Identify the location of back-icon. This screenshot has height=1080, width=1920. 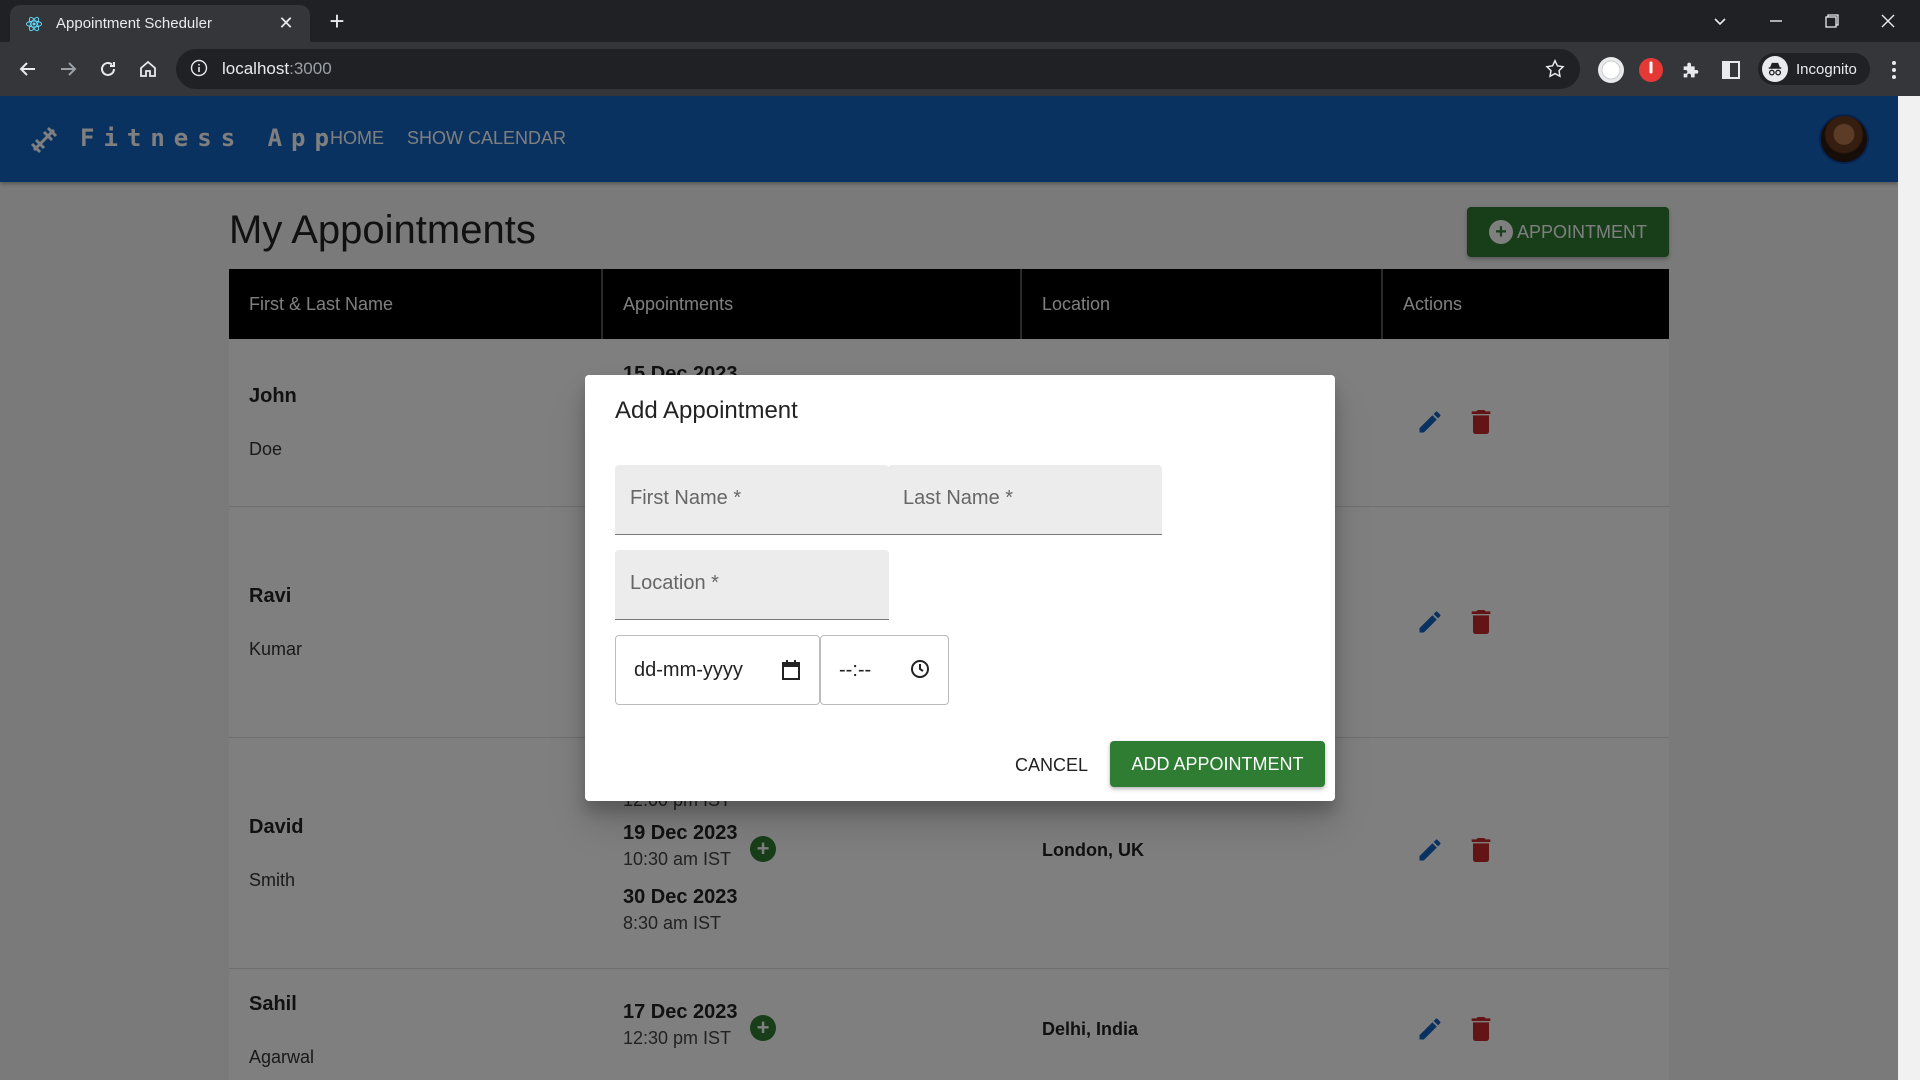
(28, 69).